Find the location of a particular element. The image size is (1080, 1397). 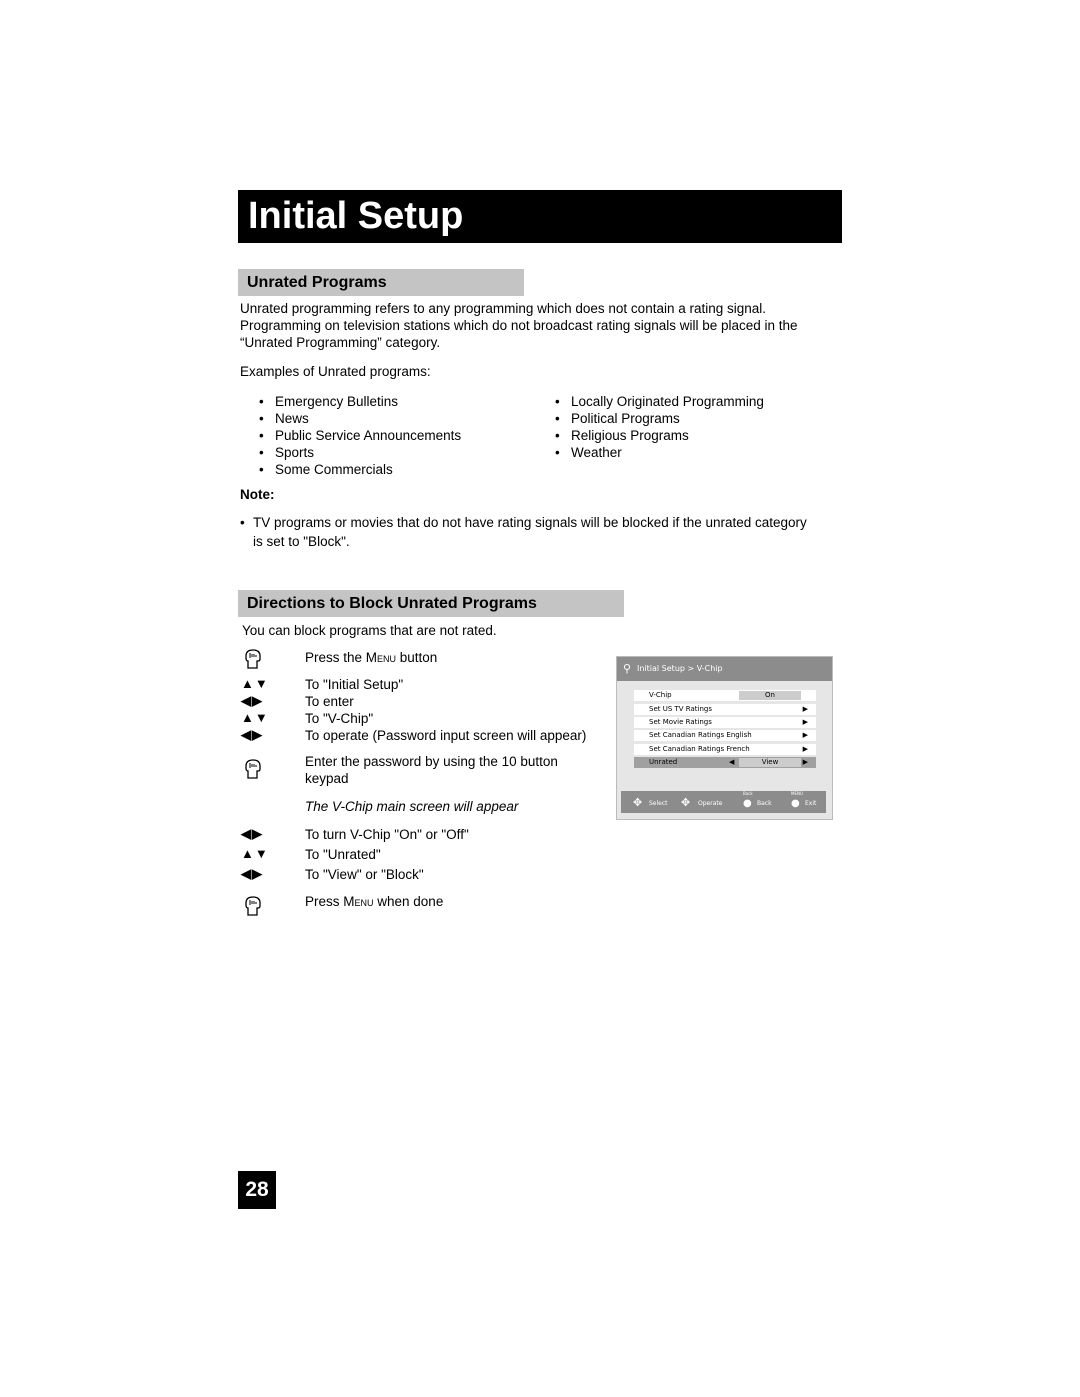

arrow-left-icon: ◀ is located at coordinates (732, 762).